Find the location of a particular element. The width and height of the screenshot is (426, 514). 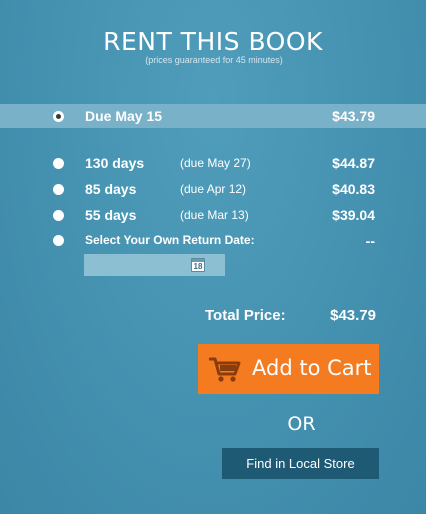

page-title: RENT THIS BOOK is located at coordinates (213, 41).